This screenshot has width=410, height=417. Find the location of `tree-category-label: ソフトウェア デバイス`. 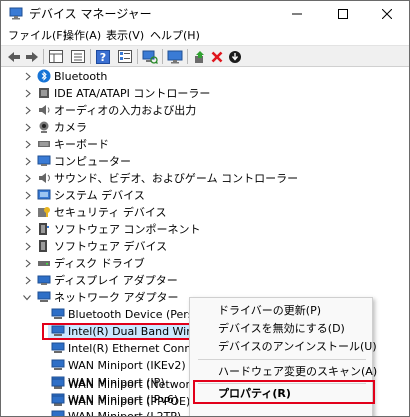

tree-category-label: ソフトウェア デバイス is located at coordinates (111, 246).